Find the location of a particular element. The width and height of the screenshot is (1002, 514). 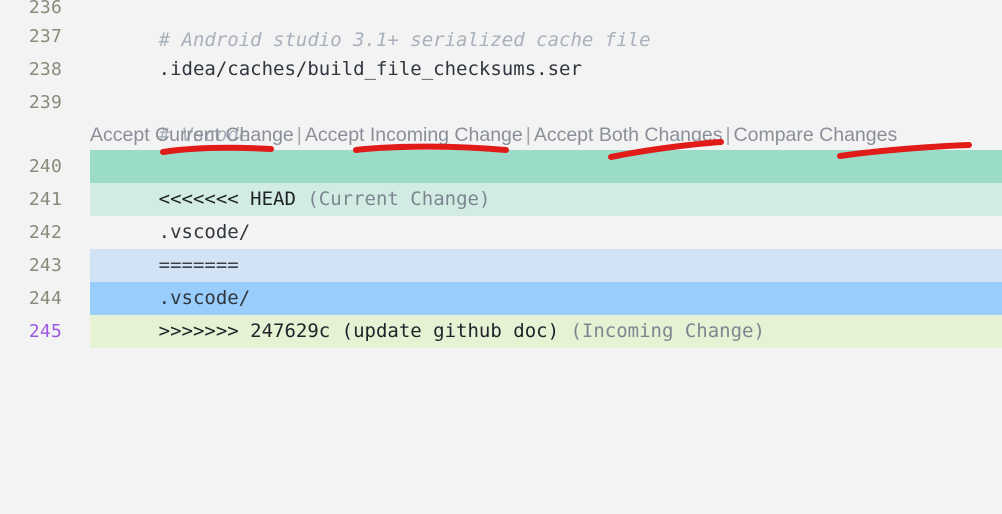

line-number-241: 241 is located at coordinates (31, 199).